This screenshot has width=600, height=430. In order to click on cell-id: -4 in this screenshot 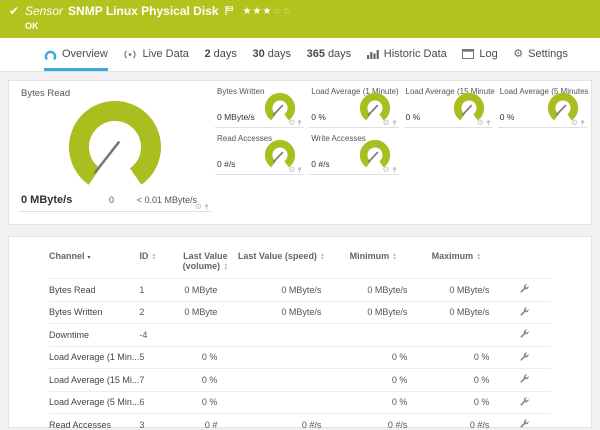, I will do `click(159, 334)`.